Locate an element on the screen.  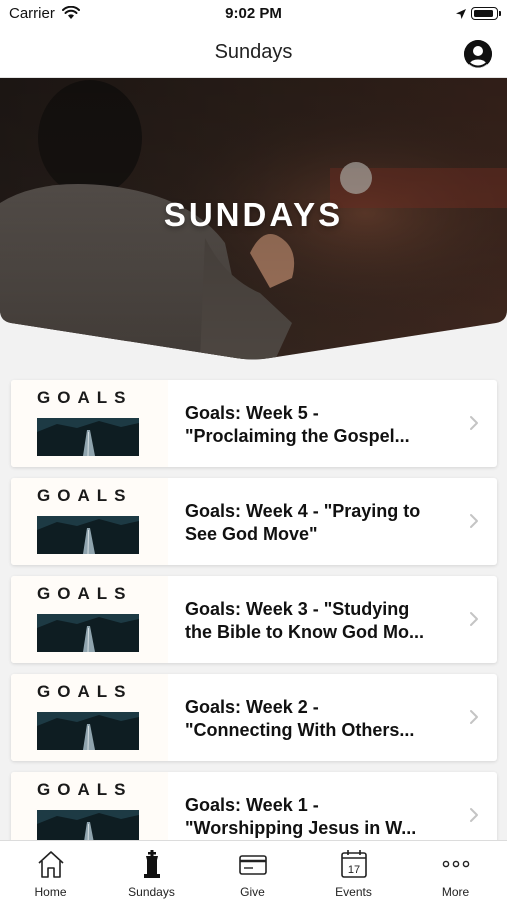
give-card-icon is located at coordinates (253, 865).